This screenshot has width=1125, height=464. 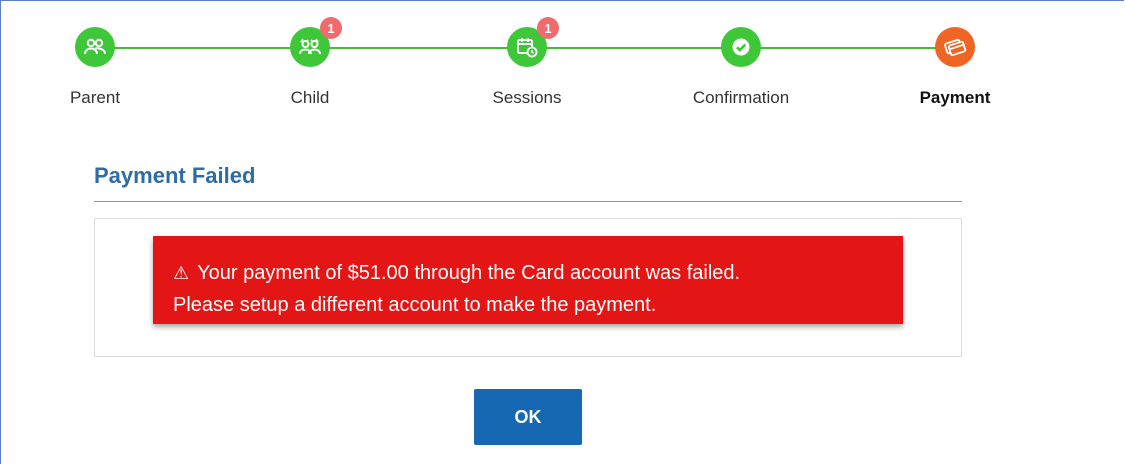 I want to click on warning-icon: ⚠, so click(x=181, y=273).